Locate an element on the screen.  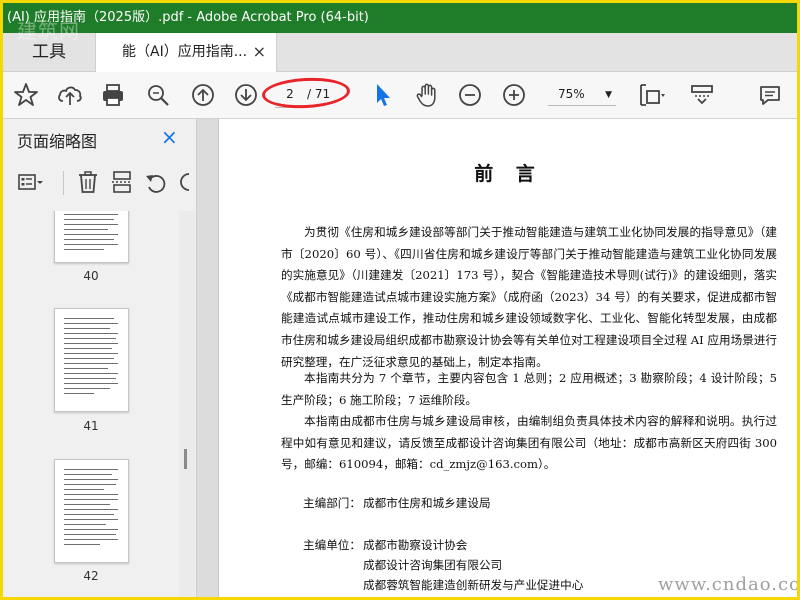
fit-page-icon is located at coordinates (650, 95).